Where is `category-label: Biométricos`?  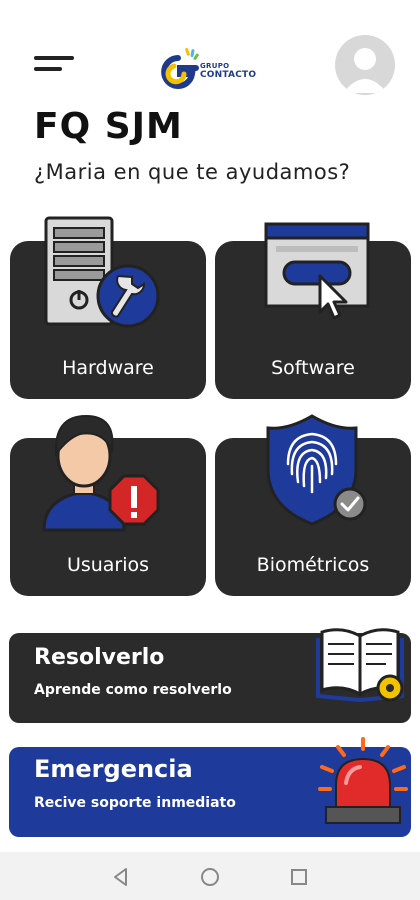 category-label: Biométricos is located at coordinates (313, 565).